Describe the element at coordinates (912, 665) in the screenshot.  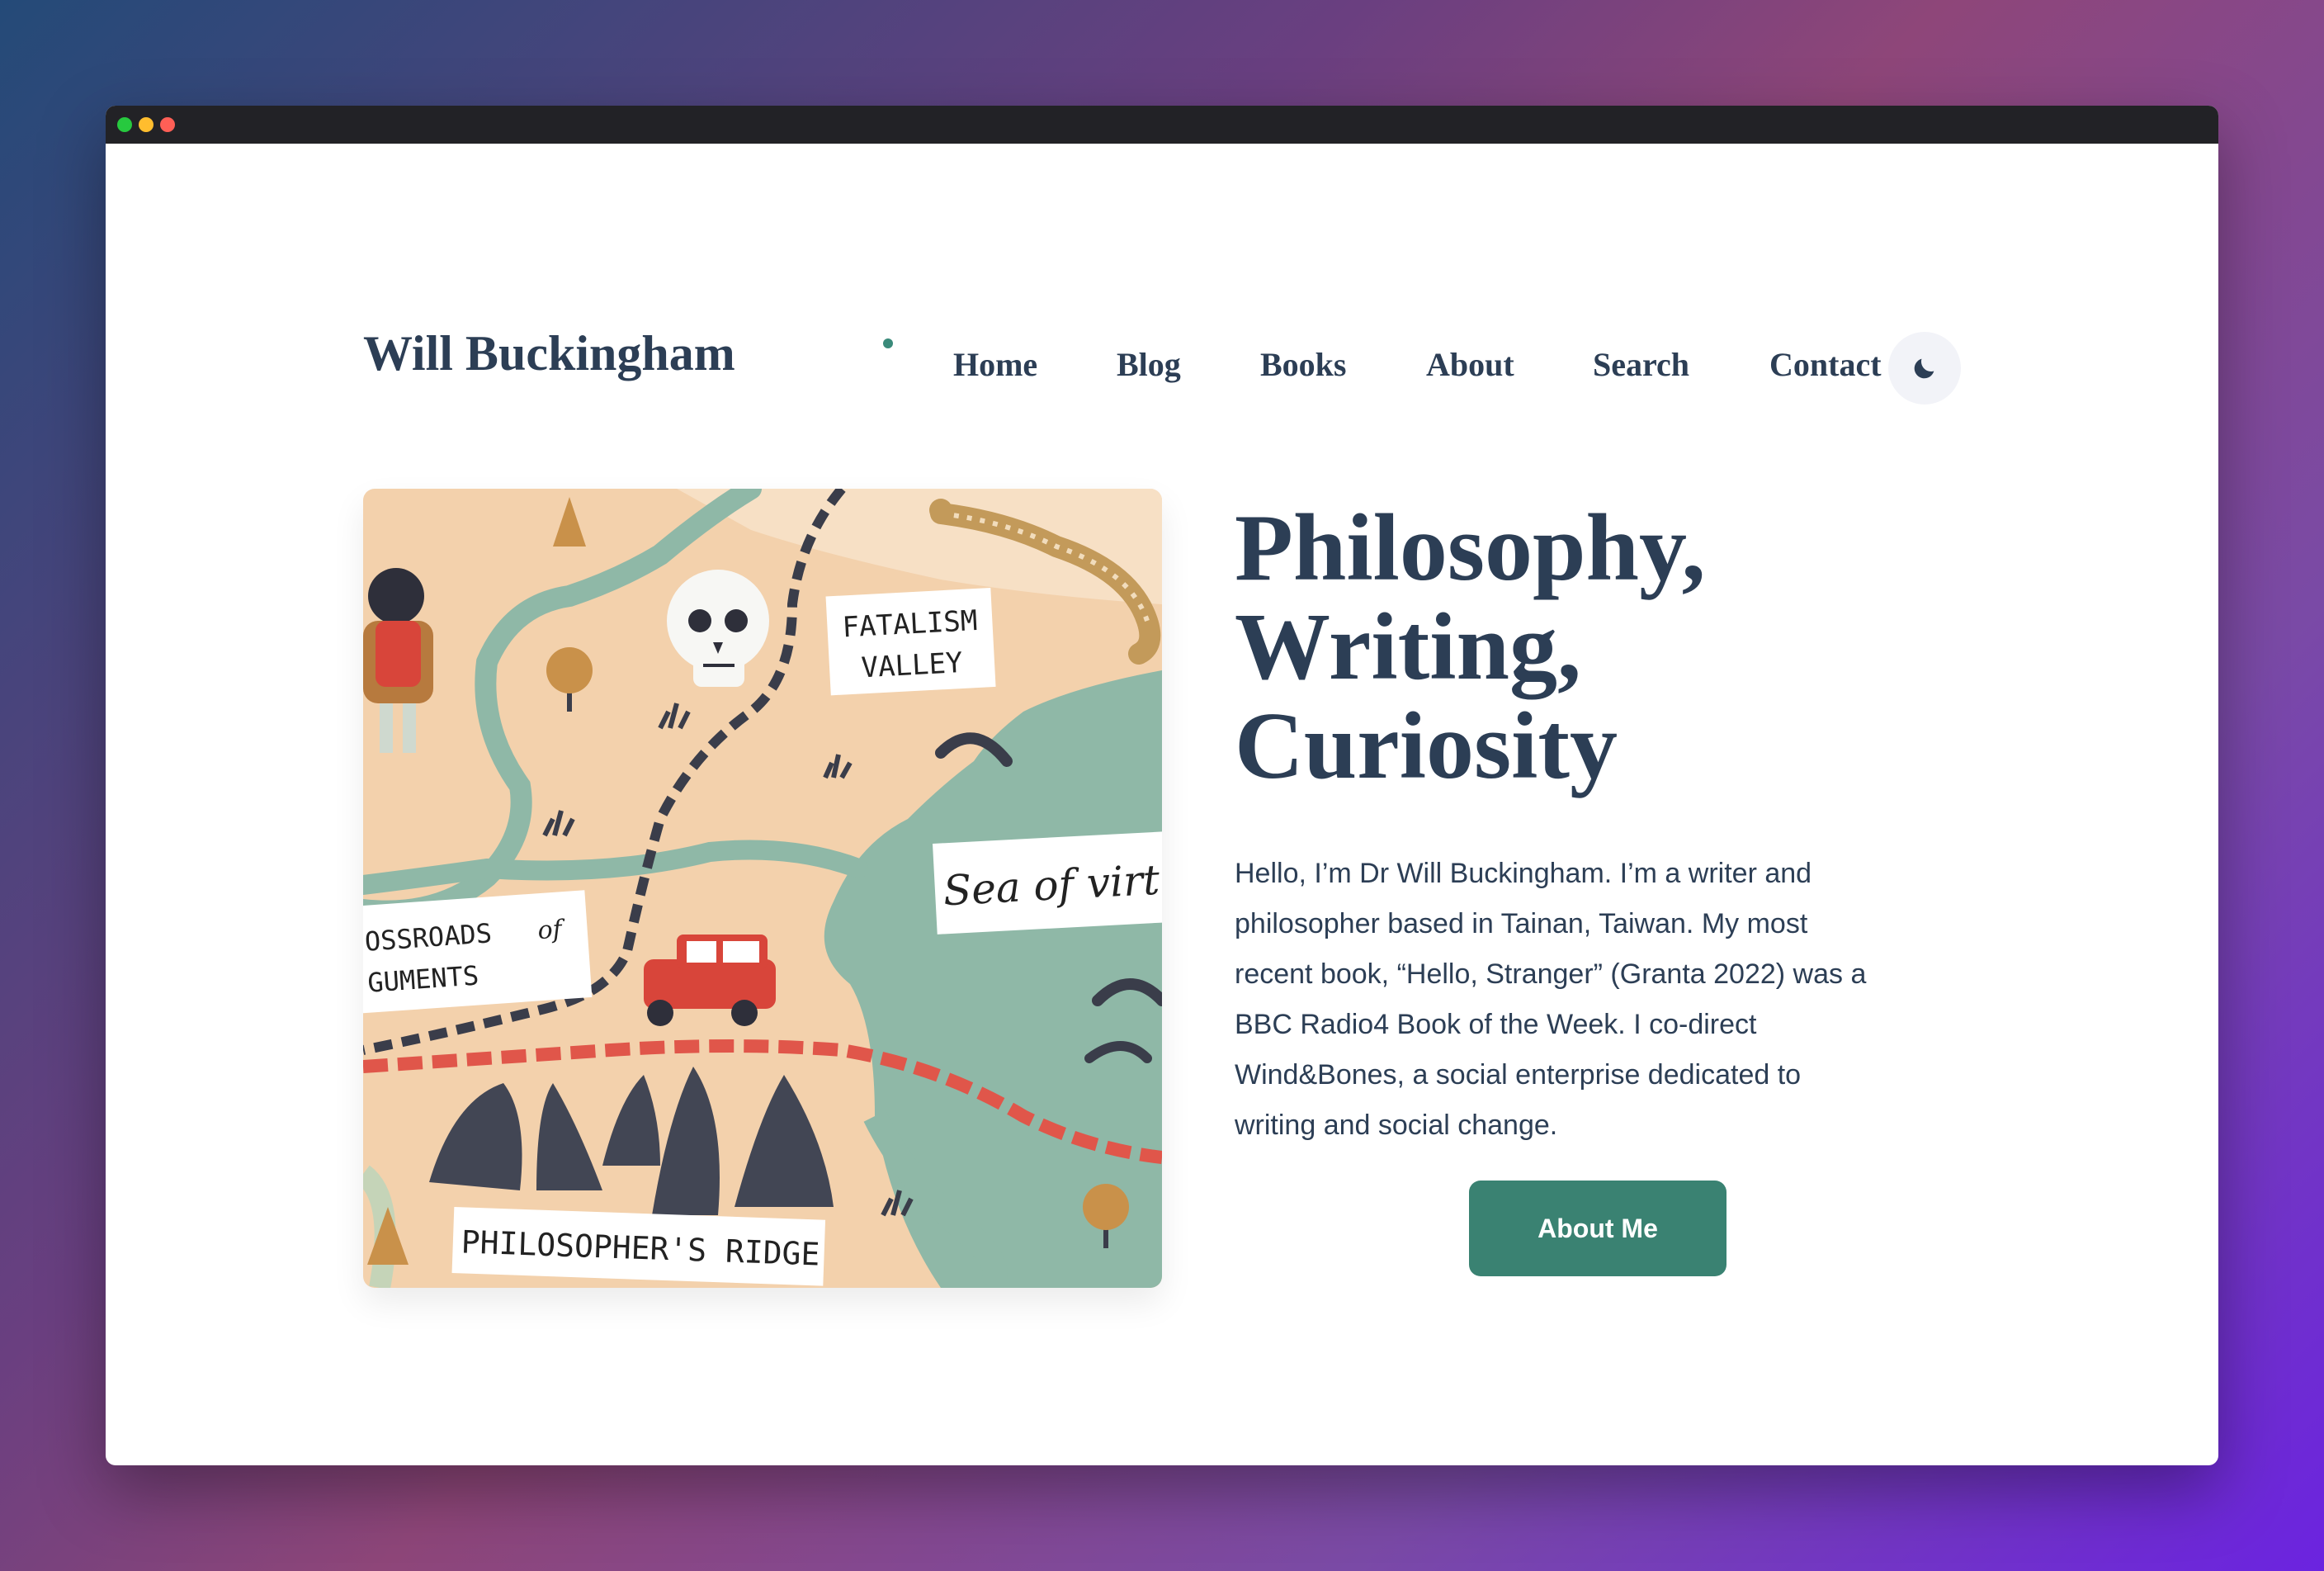
I see `svg-text: VALLEY` at that location.